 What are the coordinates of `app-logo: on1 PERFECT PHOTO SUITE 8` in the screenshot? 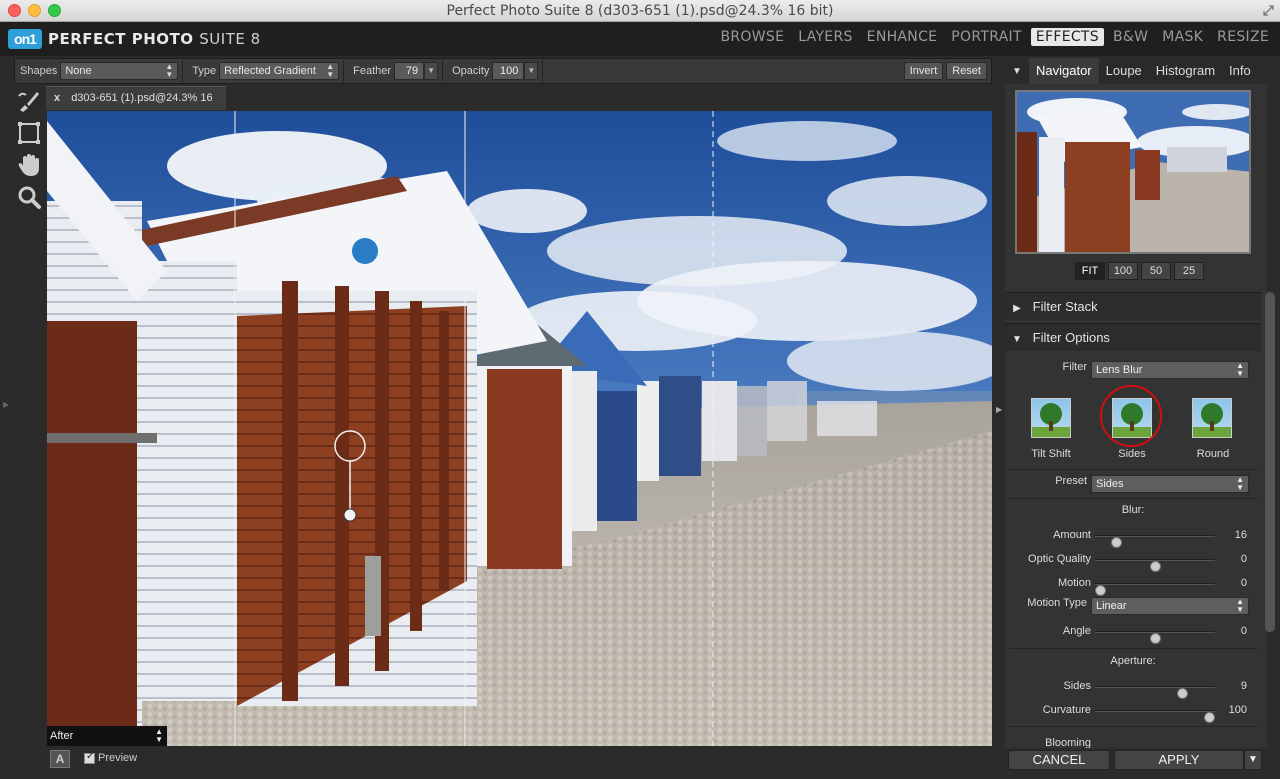 It's located at (134, 39).